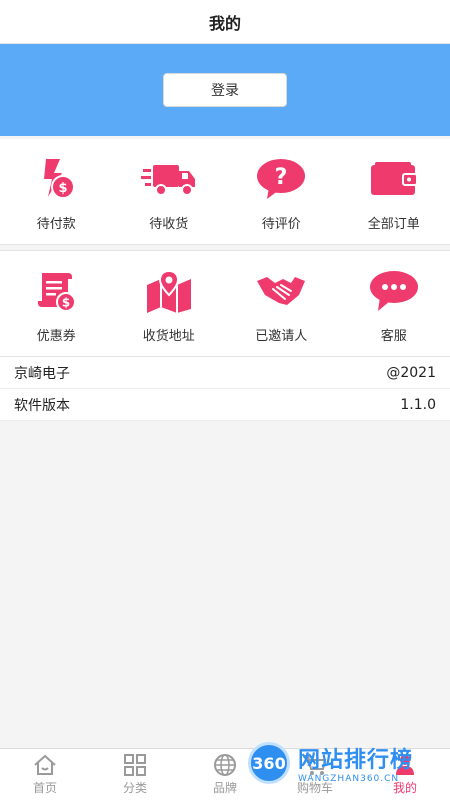  I want to click on order-pending-payment: $ 待付款, so click(56, 192).